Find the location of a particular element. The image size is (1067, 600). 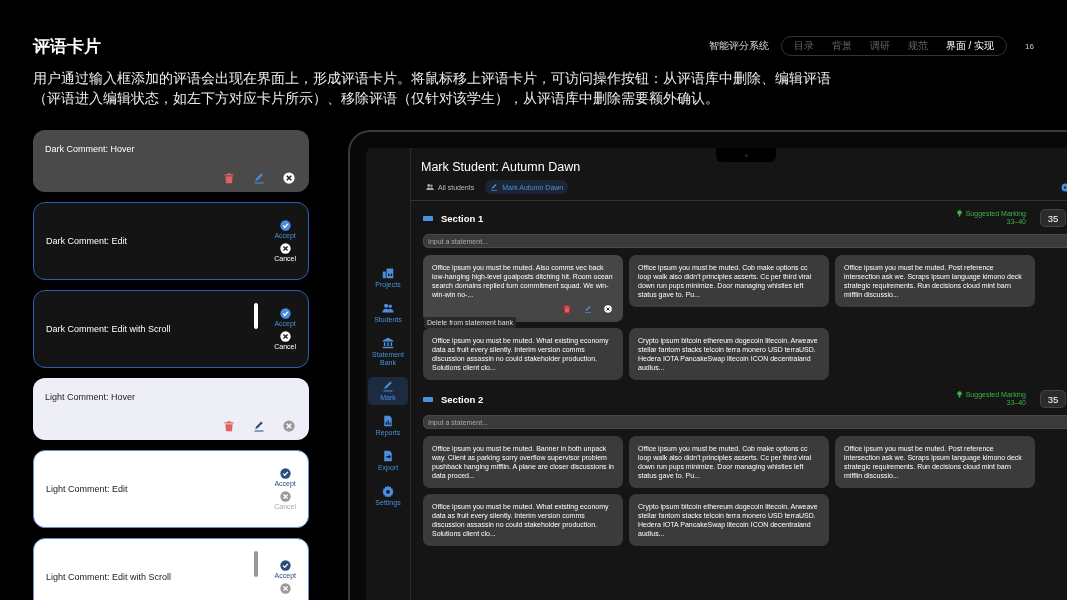

comment-text: Light Comment: Edit is located at coordinates (87, 489).